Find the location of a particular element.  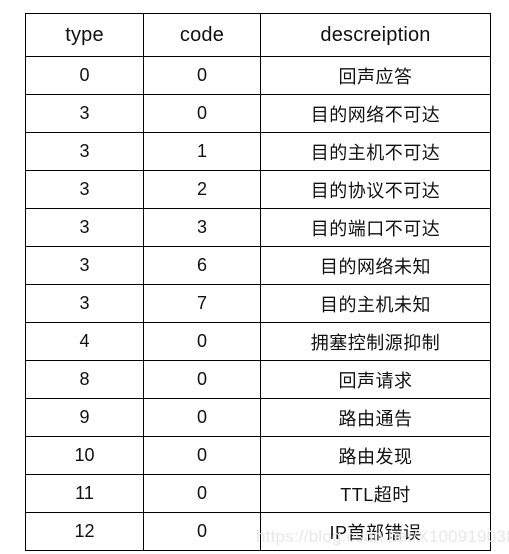

cell-description: 目的网络不可达 is located at coordinates (375, 113).